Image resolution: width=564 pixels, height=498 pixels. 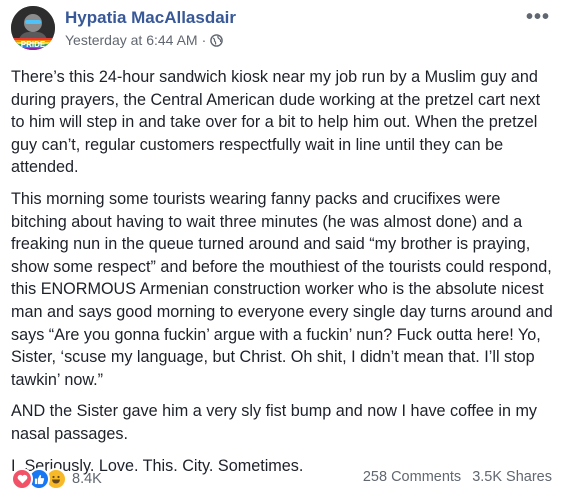 I want to click on more-options-button: •••, so click(x=538, y=17).